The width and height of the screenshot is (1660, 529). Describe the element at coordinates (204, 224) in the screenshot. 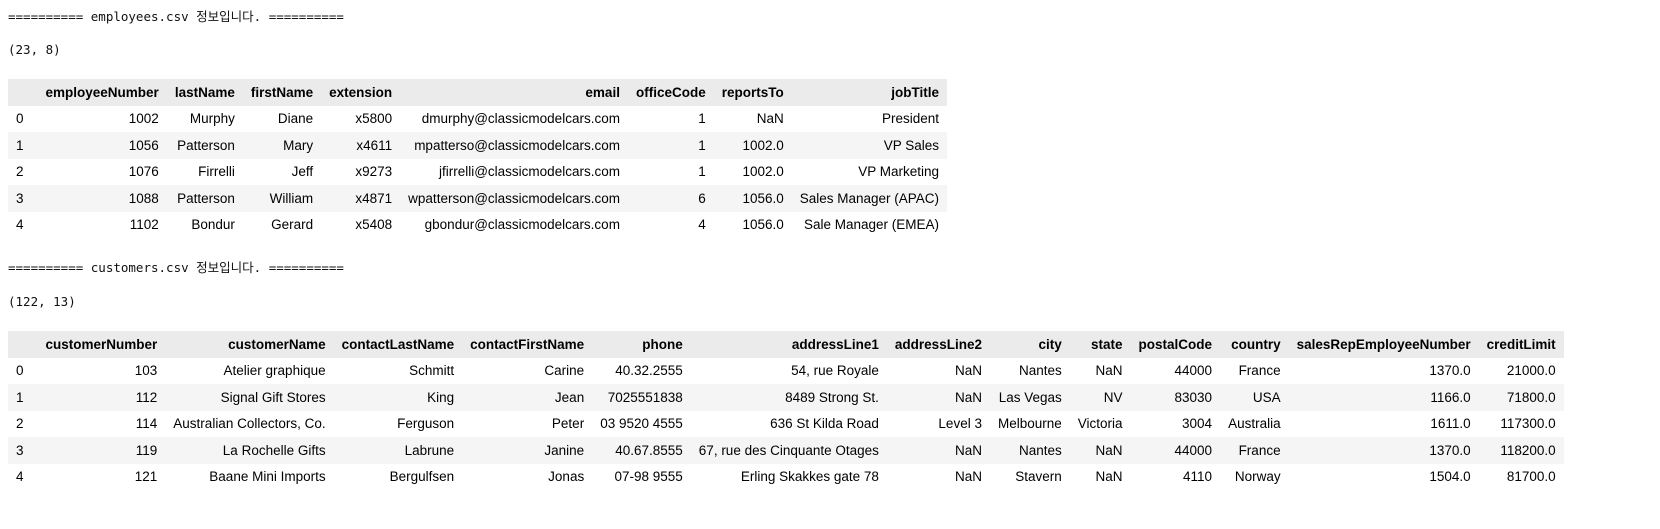

I see `table-cell: Bondur` at that location.